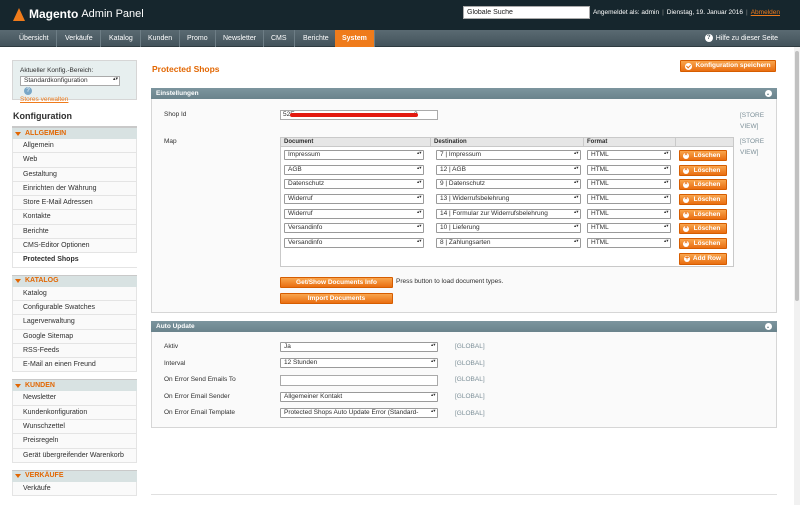 Image resolution: width=800 pixels, height=505 pixels. I want to click on document-select: Datenschutz, so click(354, 184).